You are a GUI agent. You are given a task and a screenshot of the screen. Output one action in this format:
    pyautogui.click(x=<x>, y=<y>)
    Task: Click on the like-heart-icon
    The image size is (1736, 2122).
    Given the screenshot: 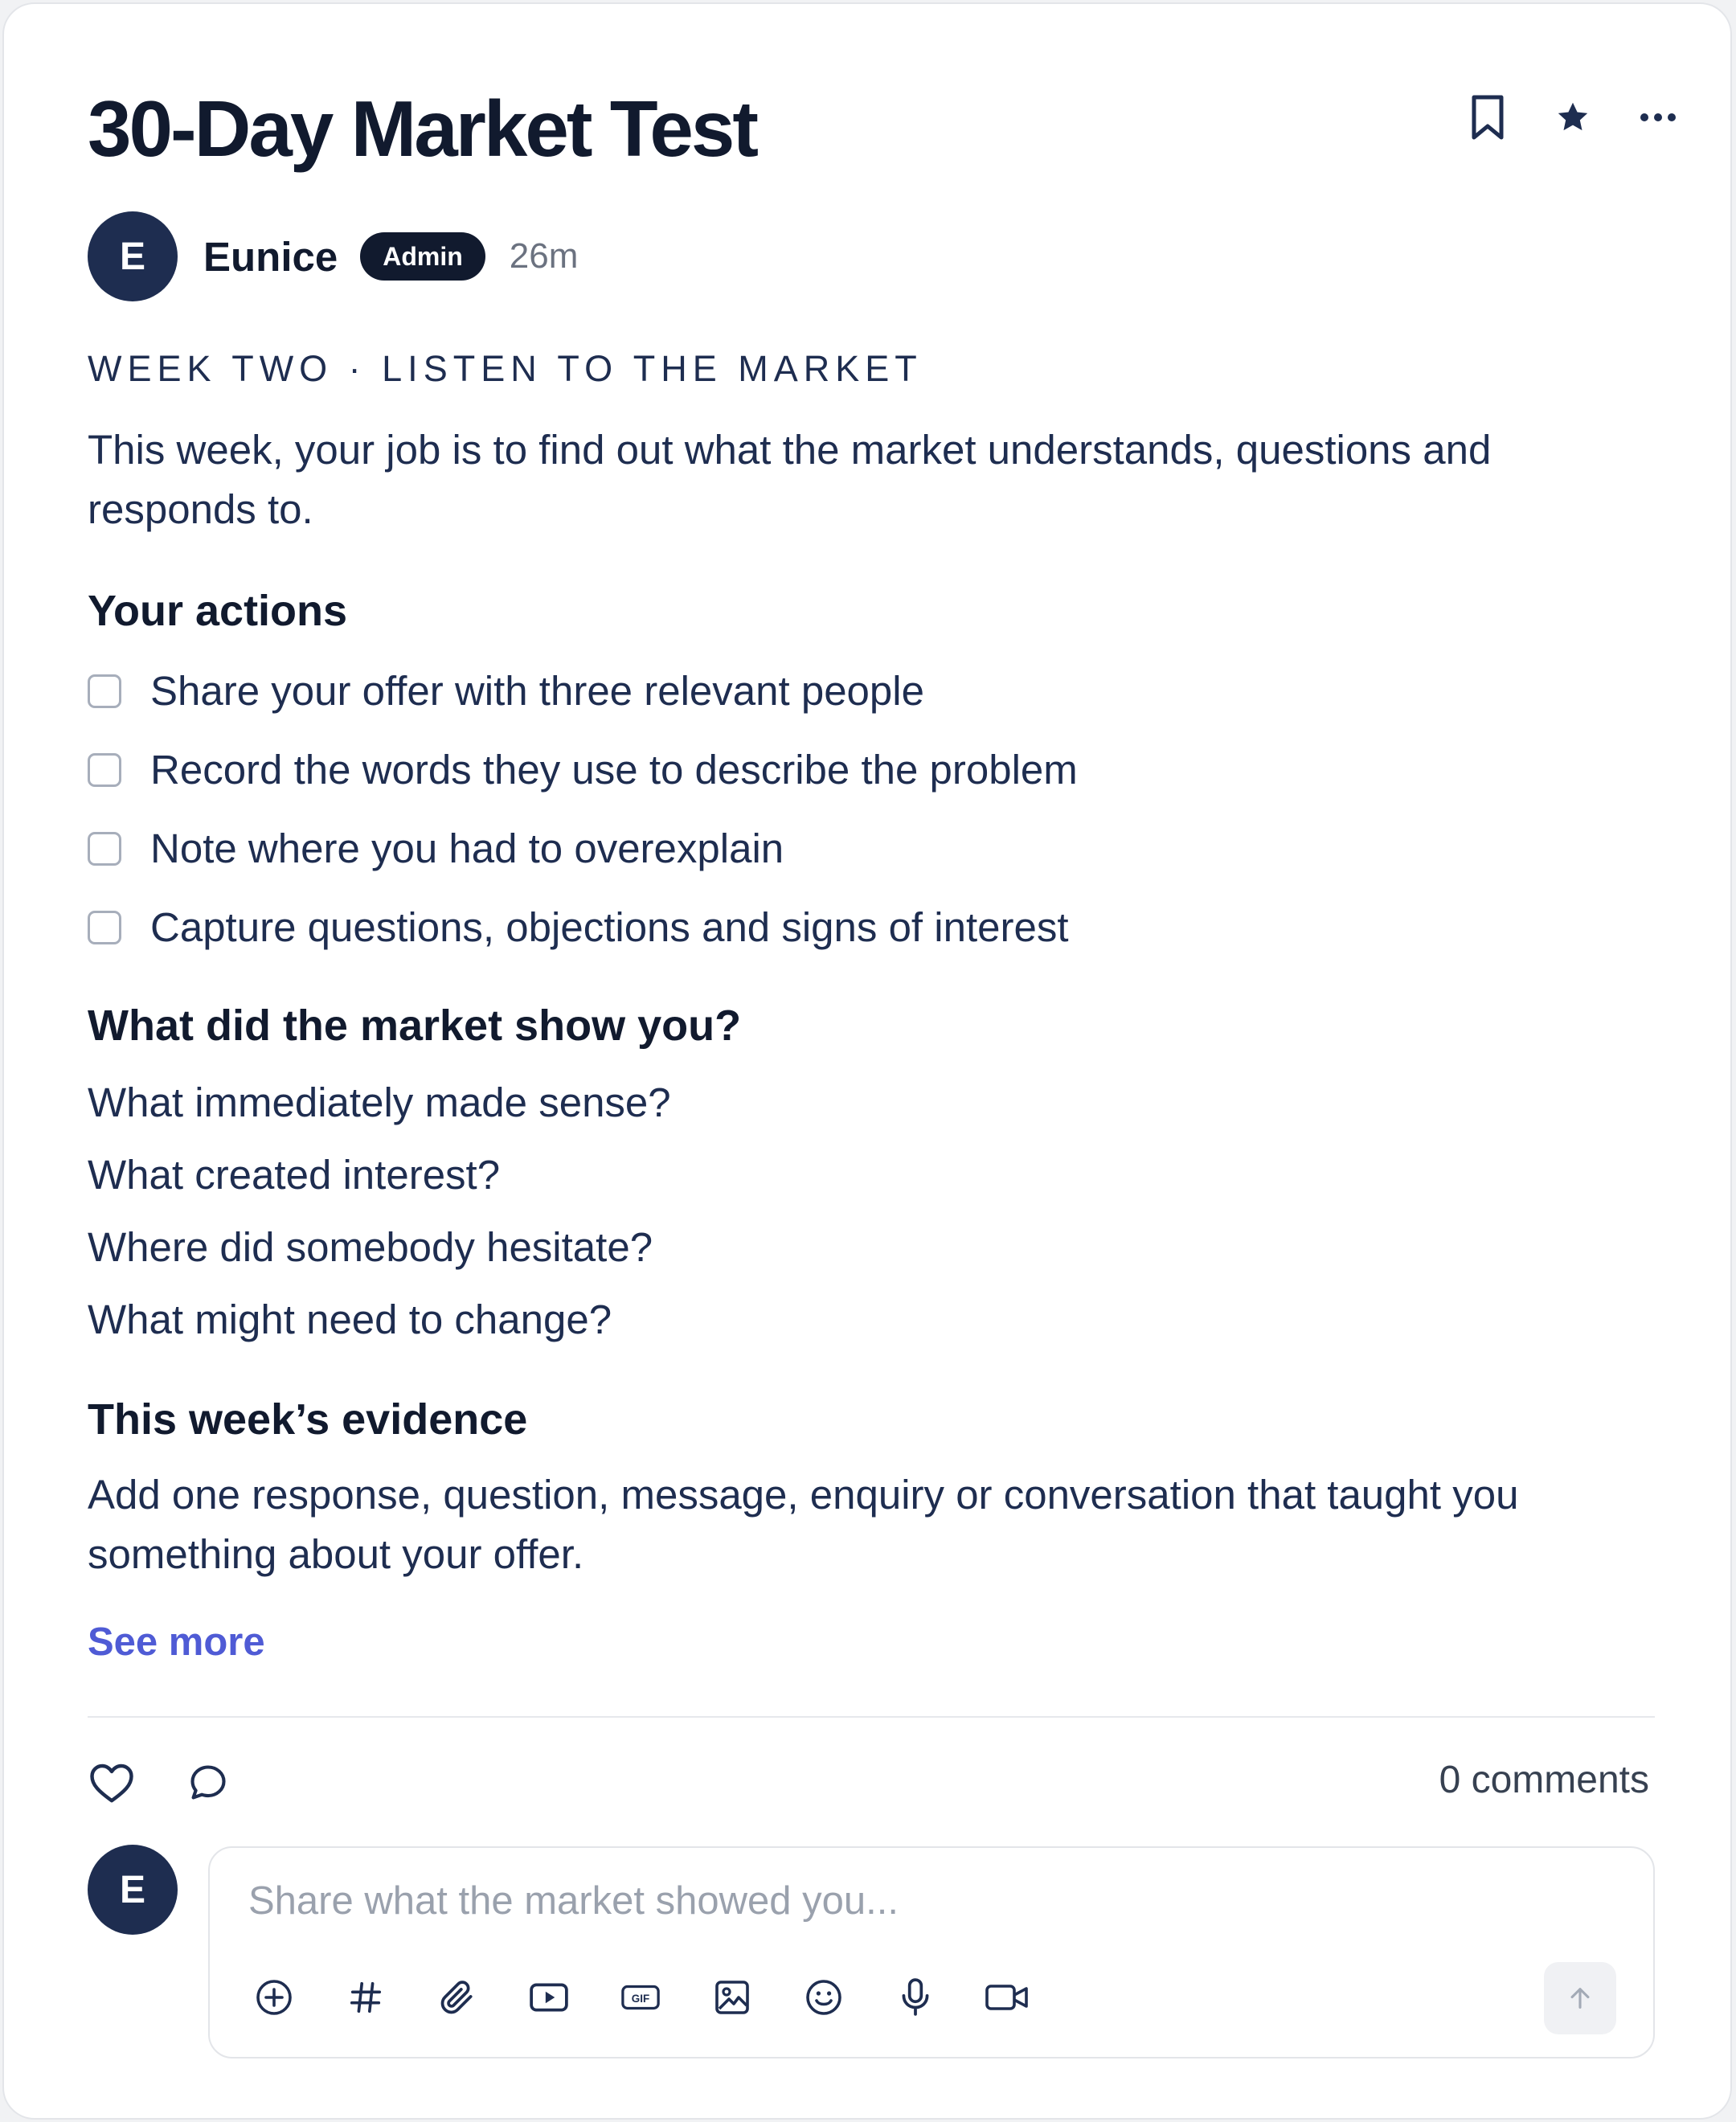 What is the action you would take?
    pyautogui.click(x=112, y=1783)
    